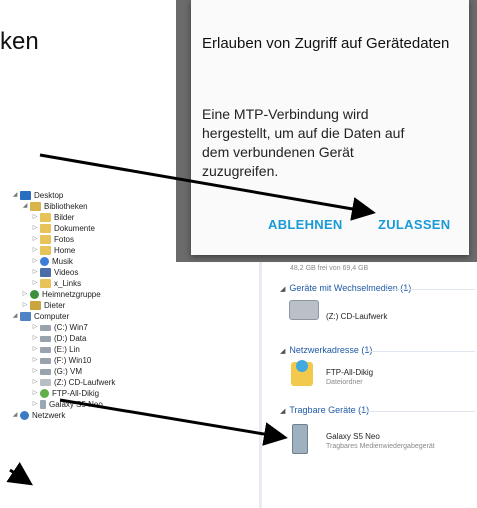 The width and height of the screenshot is (477, 508). I want to click on arrow-to-allow-button, so click(207, 187).